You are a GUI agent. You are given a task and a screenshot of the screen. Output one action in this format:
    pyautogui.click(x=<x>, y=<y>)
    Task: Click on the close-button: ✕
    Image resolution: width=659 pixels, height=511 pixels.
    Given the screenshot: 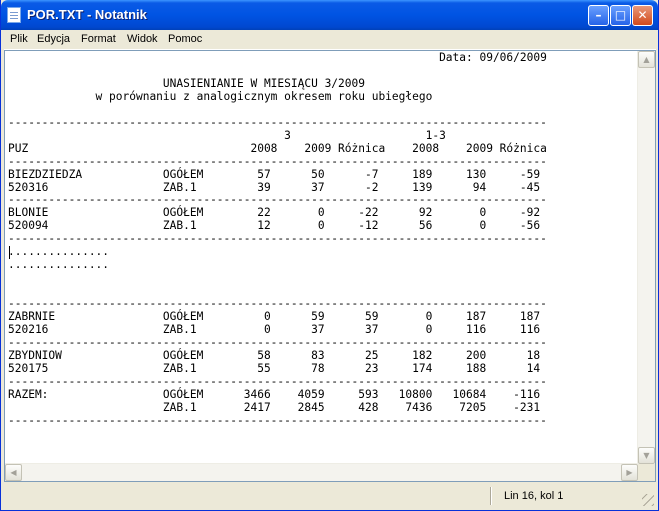 What is the action you would take?
    pyautogui.click(x=642, y=15)
    